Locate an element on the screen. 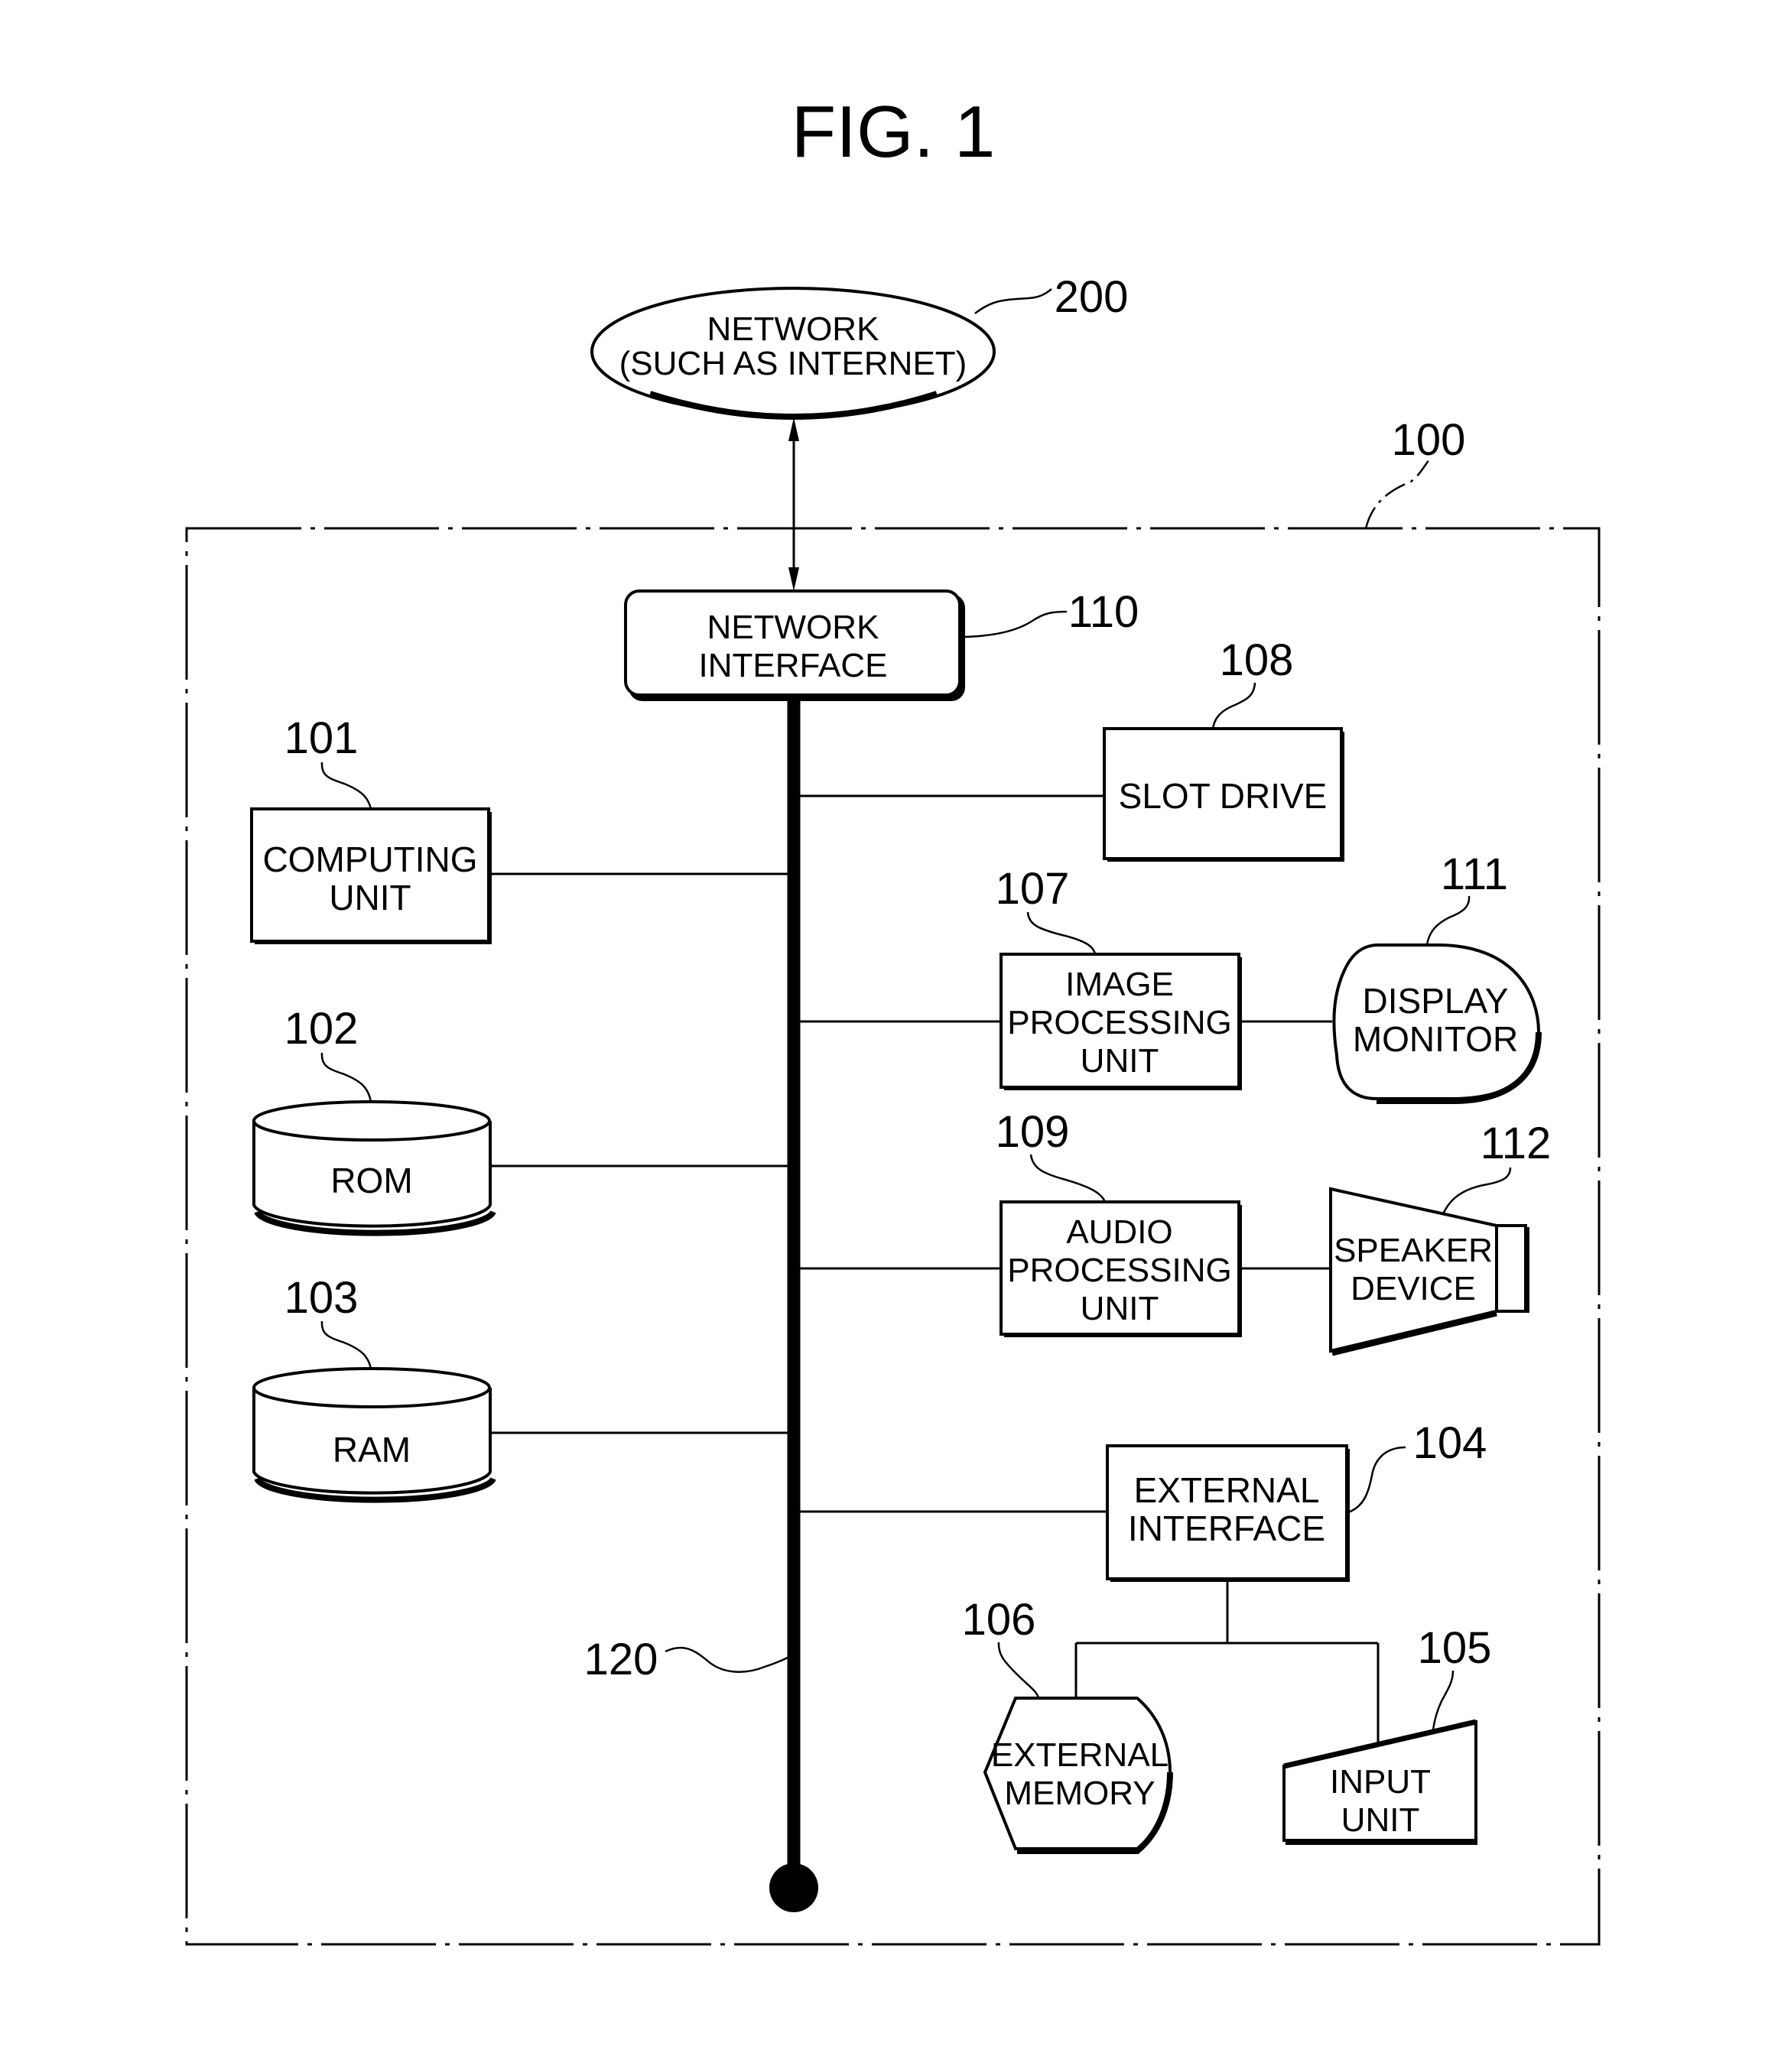 This screenshot has width=1765, height=2072. speaker-device-block: SPEAKER DEVICE is located at coordinates (1429, 1271).